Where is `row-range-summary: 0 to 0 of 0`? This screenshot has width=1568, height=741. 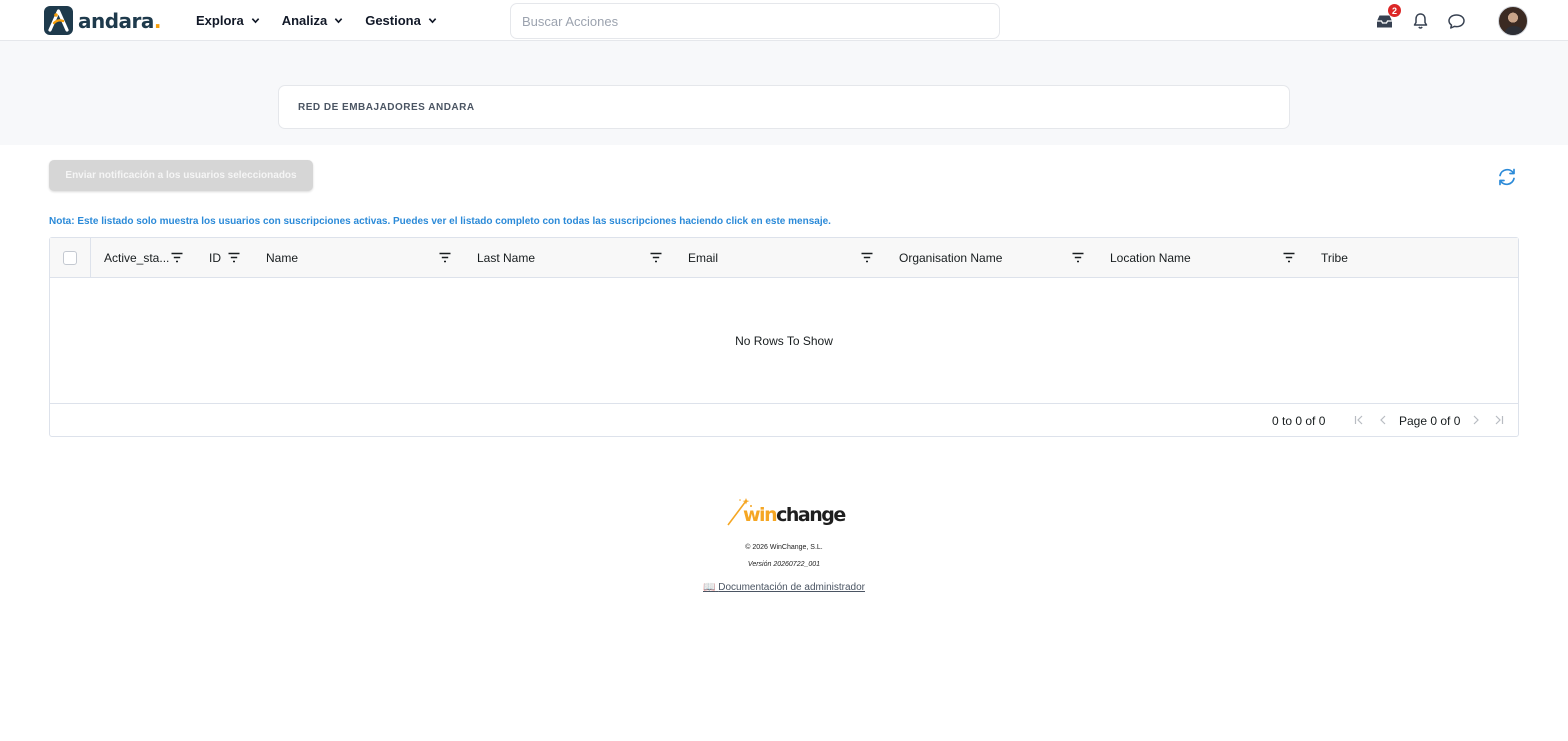
row-range-summary: 0 to 0 of 0 is located at coordinates (1299, 421).